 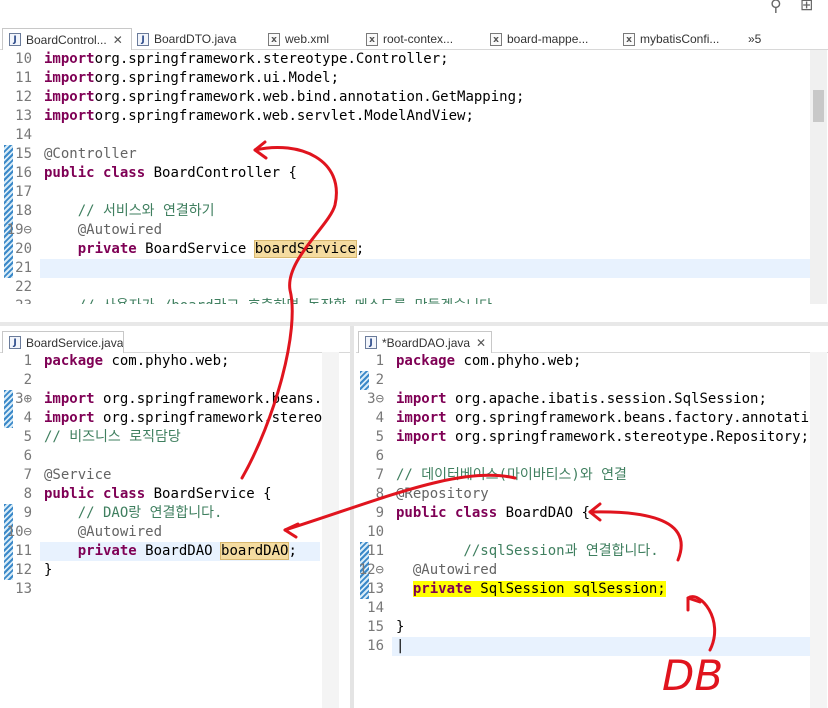 I want to click on code-line: 5 // 비즈니스 로직담당, so click(x=175, y=437).